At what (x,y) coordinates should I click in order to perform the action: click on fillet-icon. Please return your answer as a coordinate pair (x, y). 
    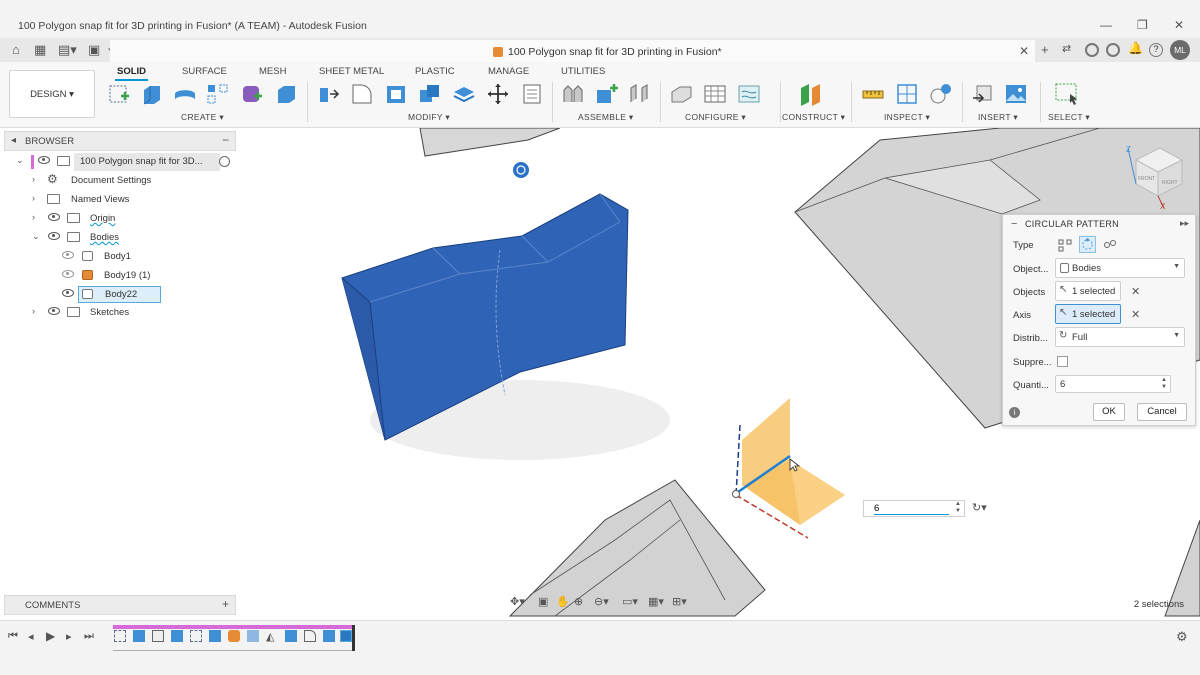
    Looking at the image, I should click on (362, 94).